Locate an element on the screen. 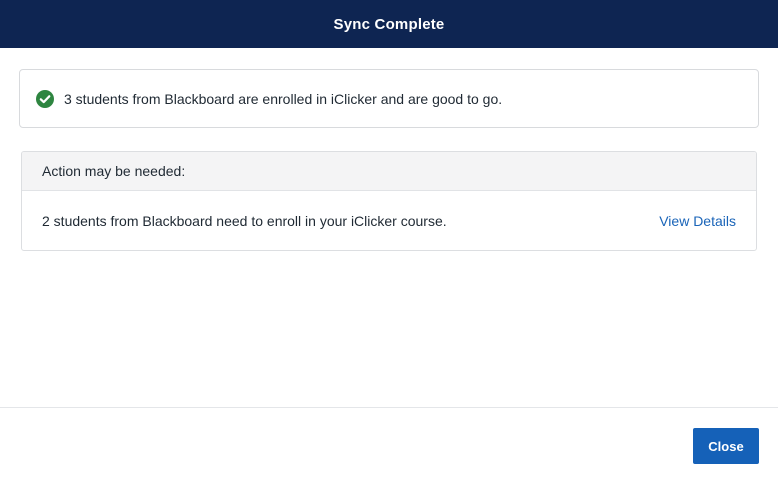 The height and width of the screenshot is (483, 778). footer-divider is located at coordinates (389, 407).